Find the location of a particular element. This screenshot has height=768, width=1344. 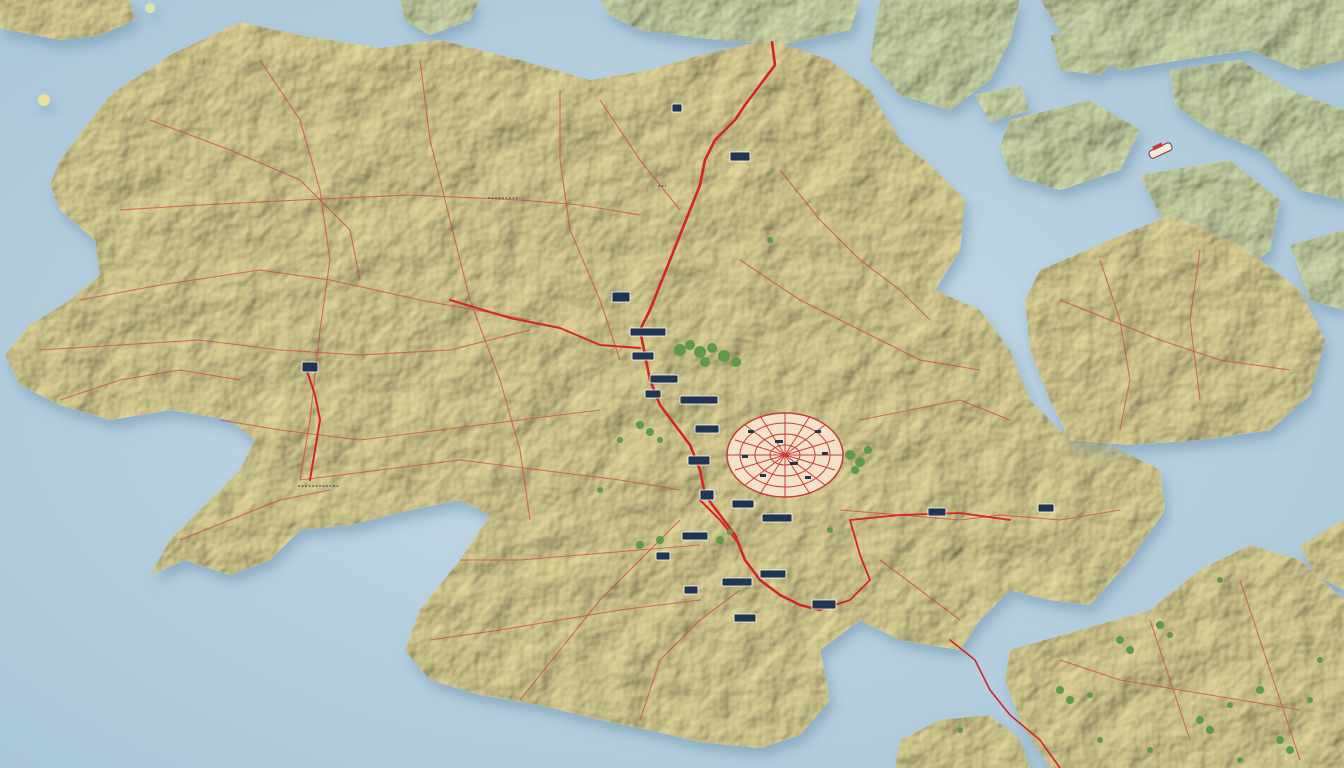

marker-center-d is located at coordinates (653, 394).